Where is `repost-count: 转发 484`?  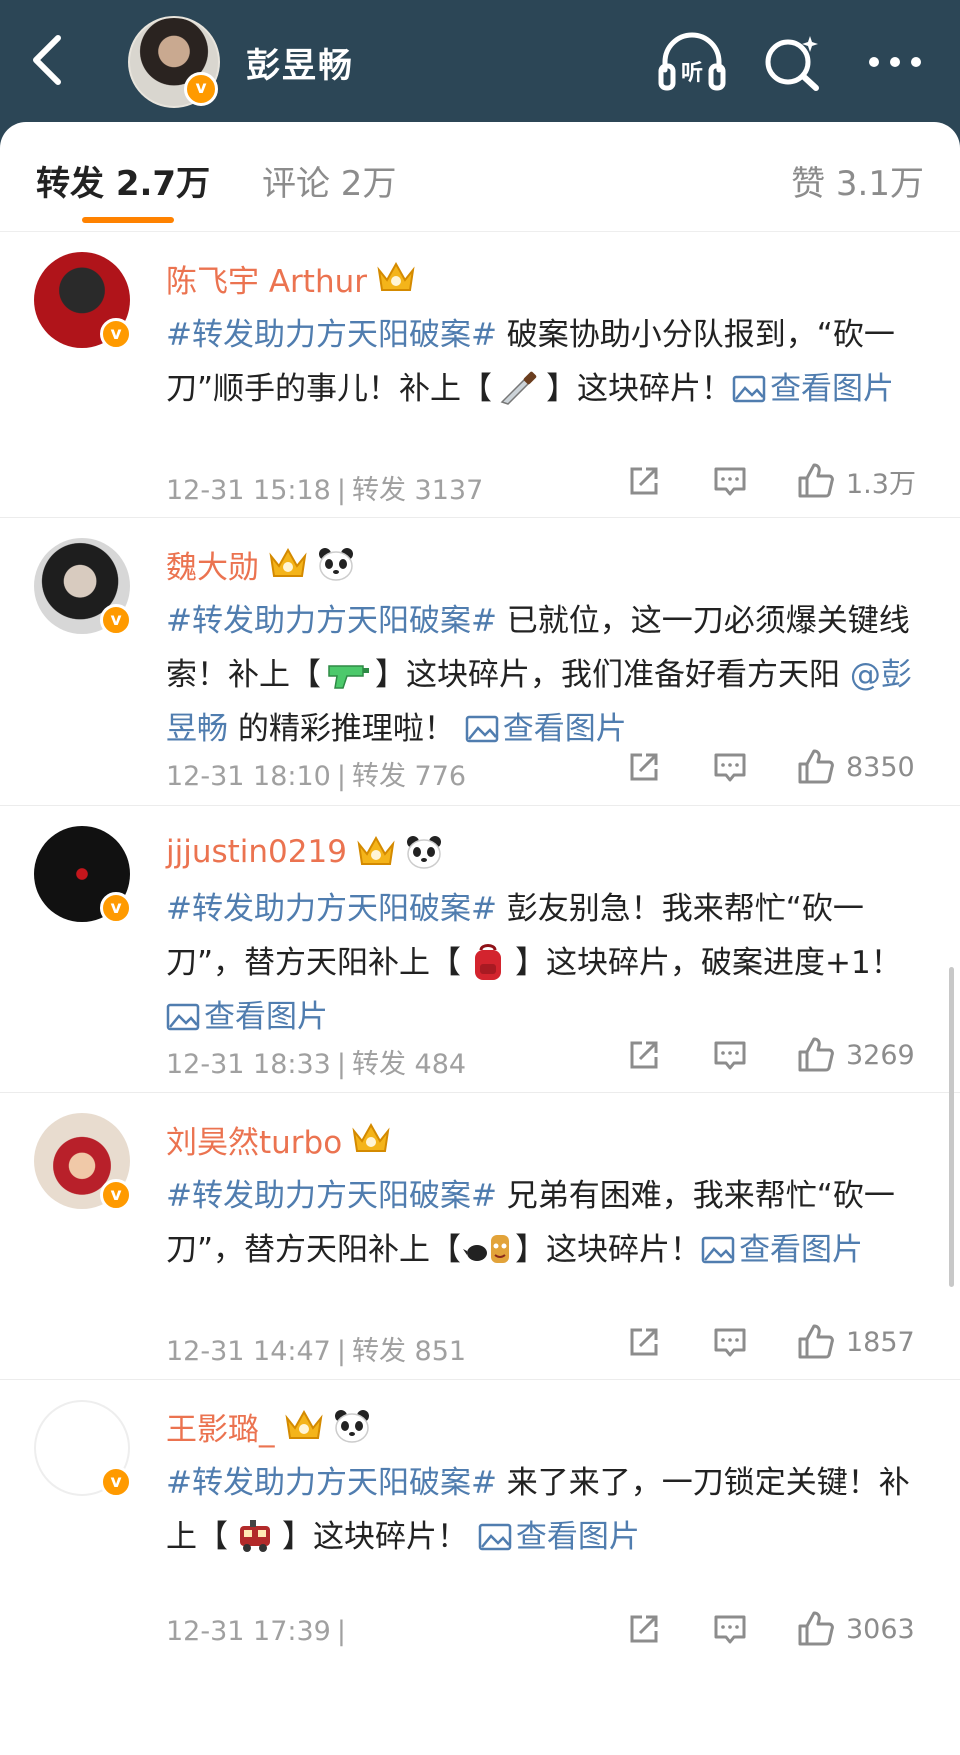 repost-count: 转发 484 is located at coordinates (409, 1064).